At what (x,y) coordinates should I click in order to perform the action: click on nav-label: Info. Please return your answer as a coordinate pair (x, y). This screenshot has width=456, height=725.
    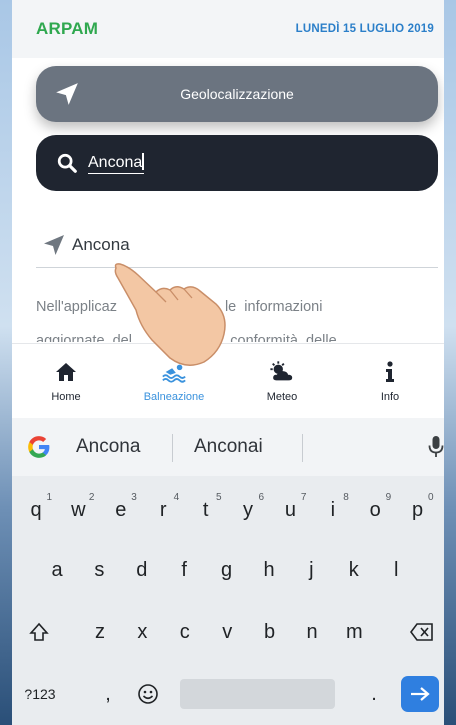
    Looking at the image, I should click on (390, 397).